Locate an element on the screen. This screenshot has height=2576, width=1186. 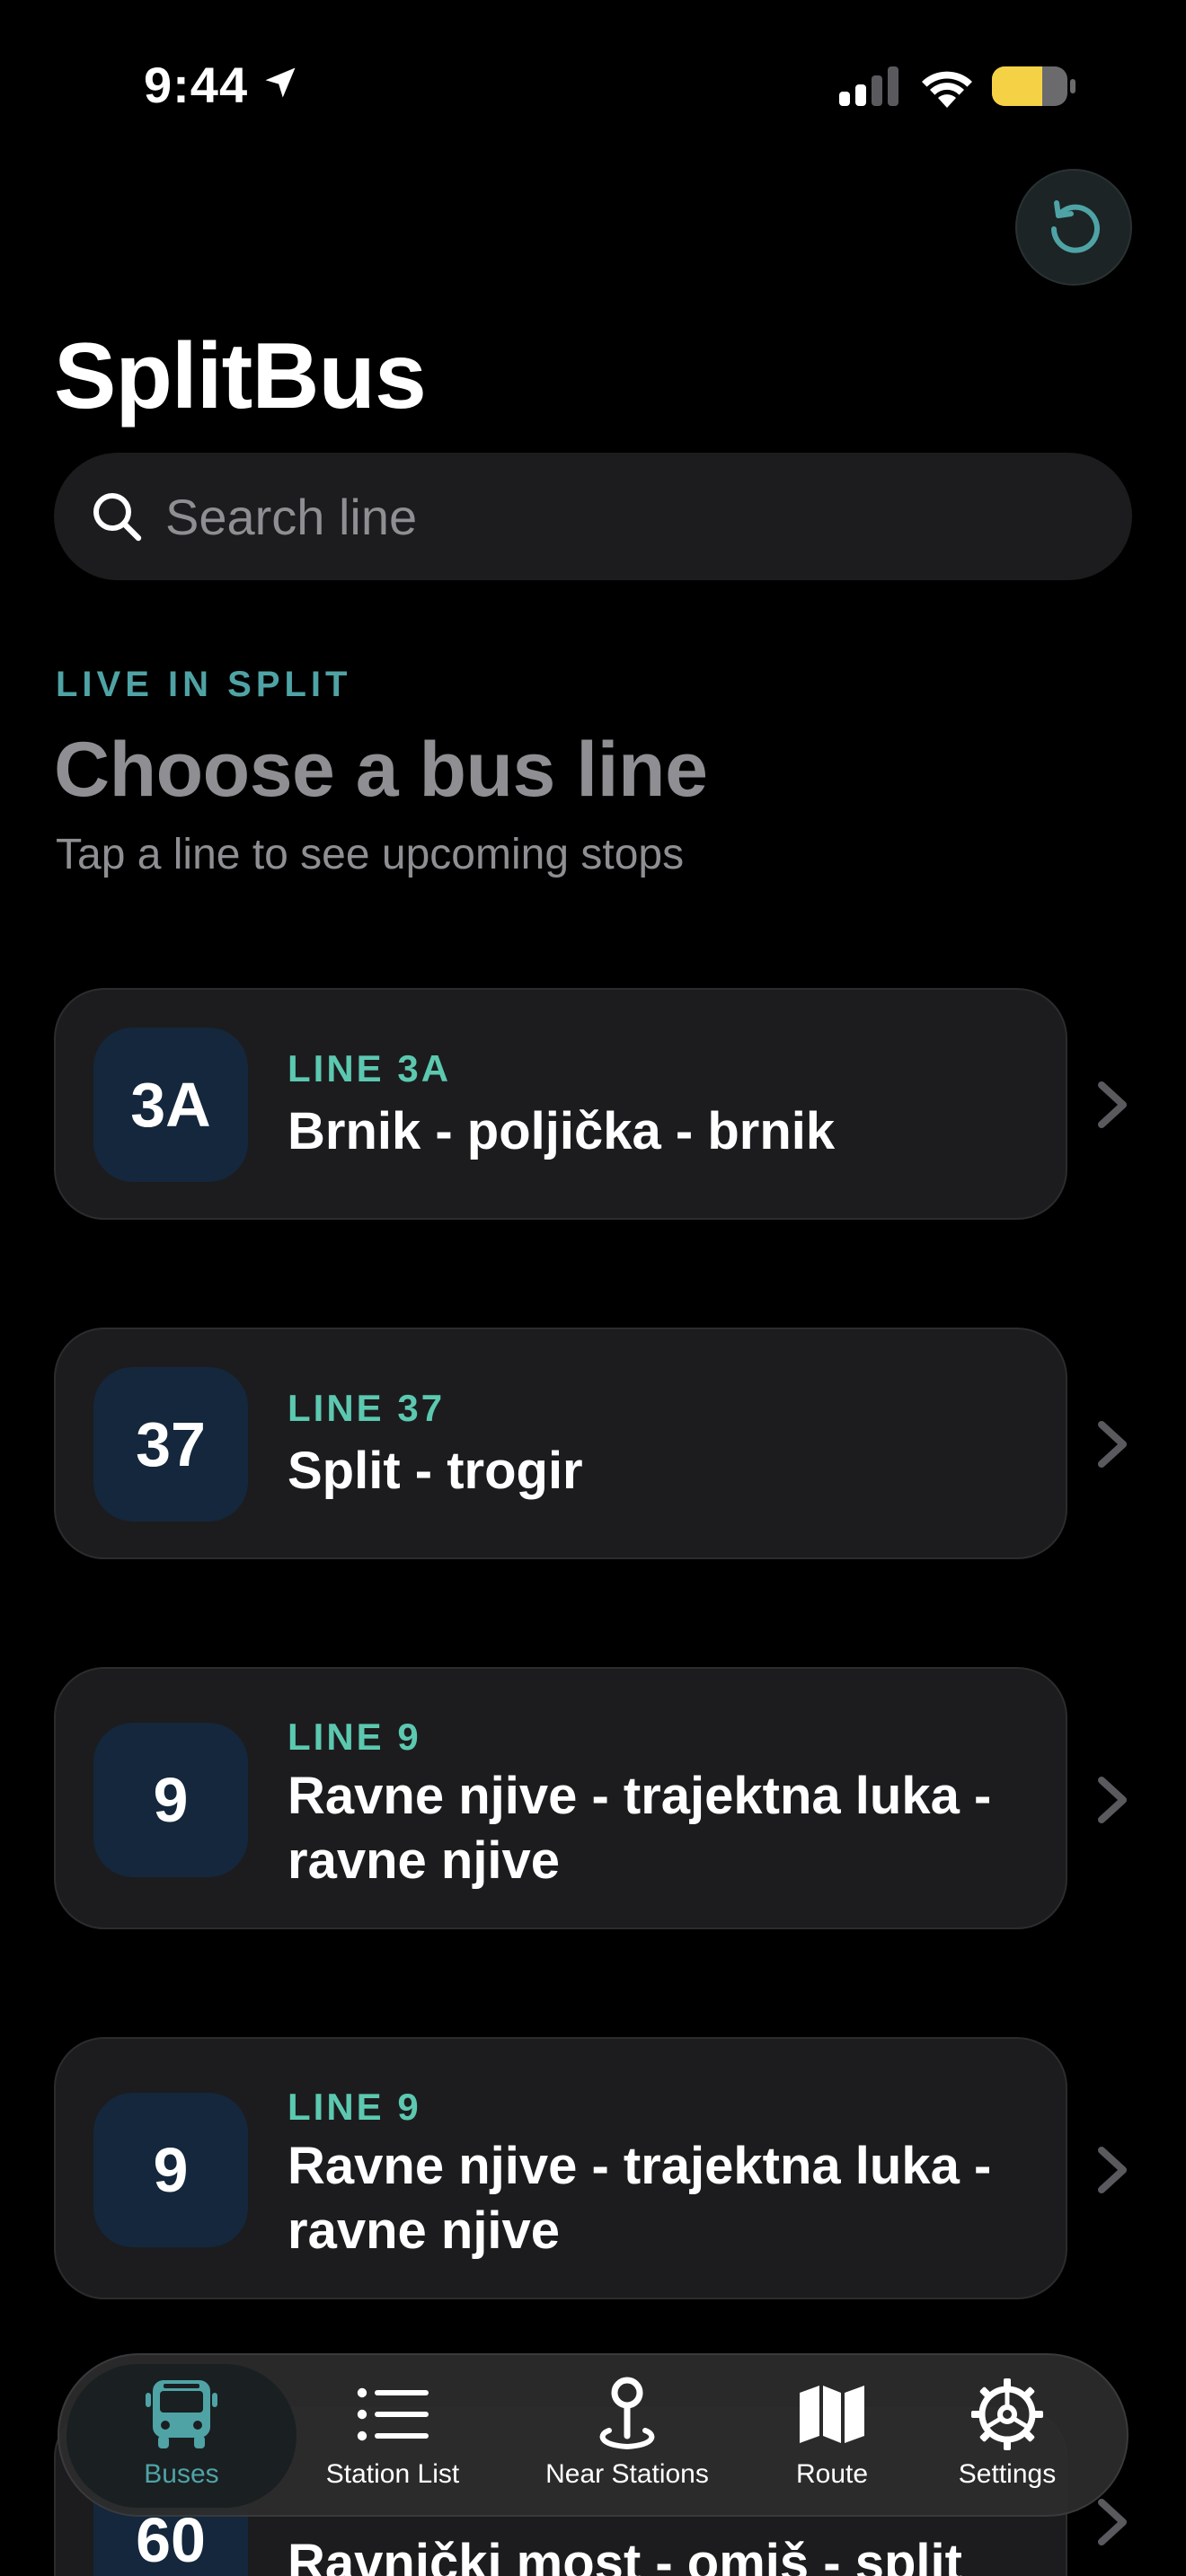
refresh-button is located at coordinates (1073, 227).